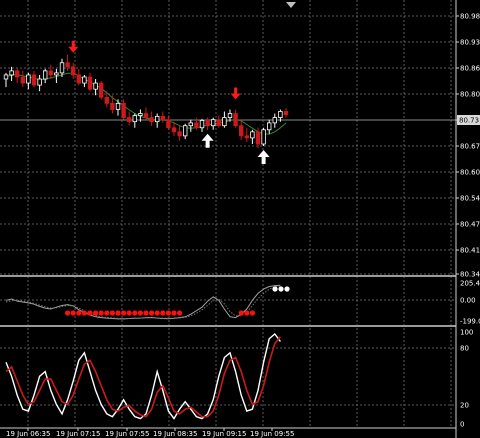  I want to click on price-axis-label: 80.67, so click(470, 147).